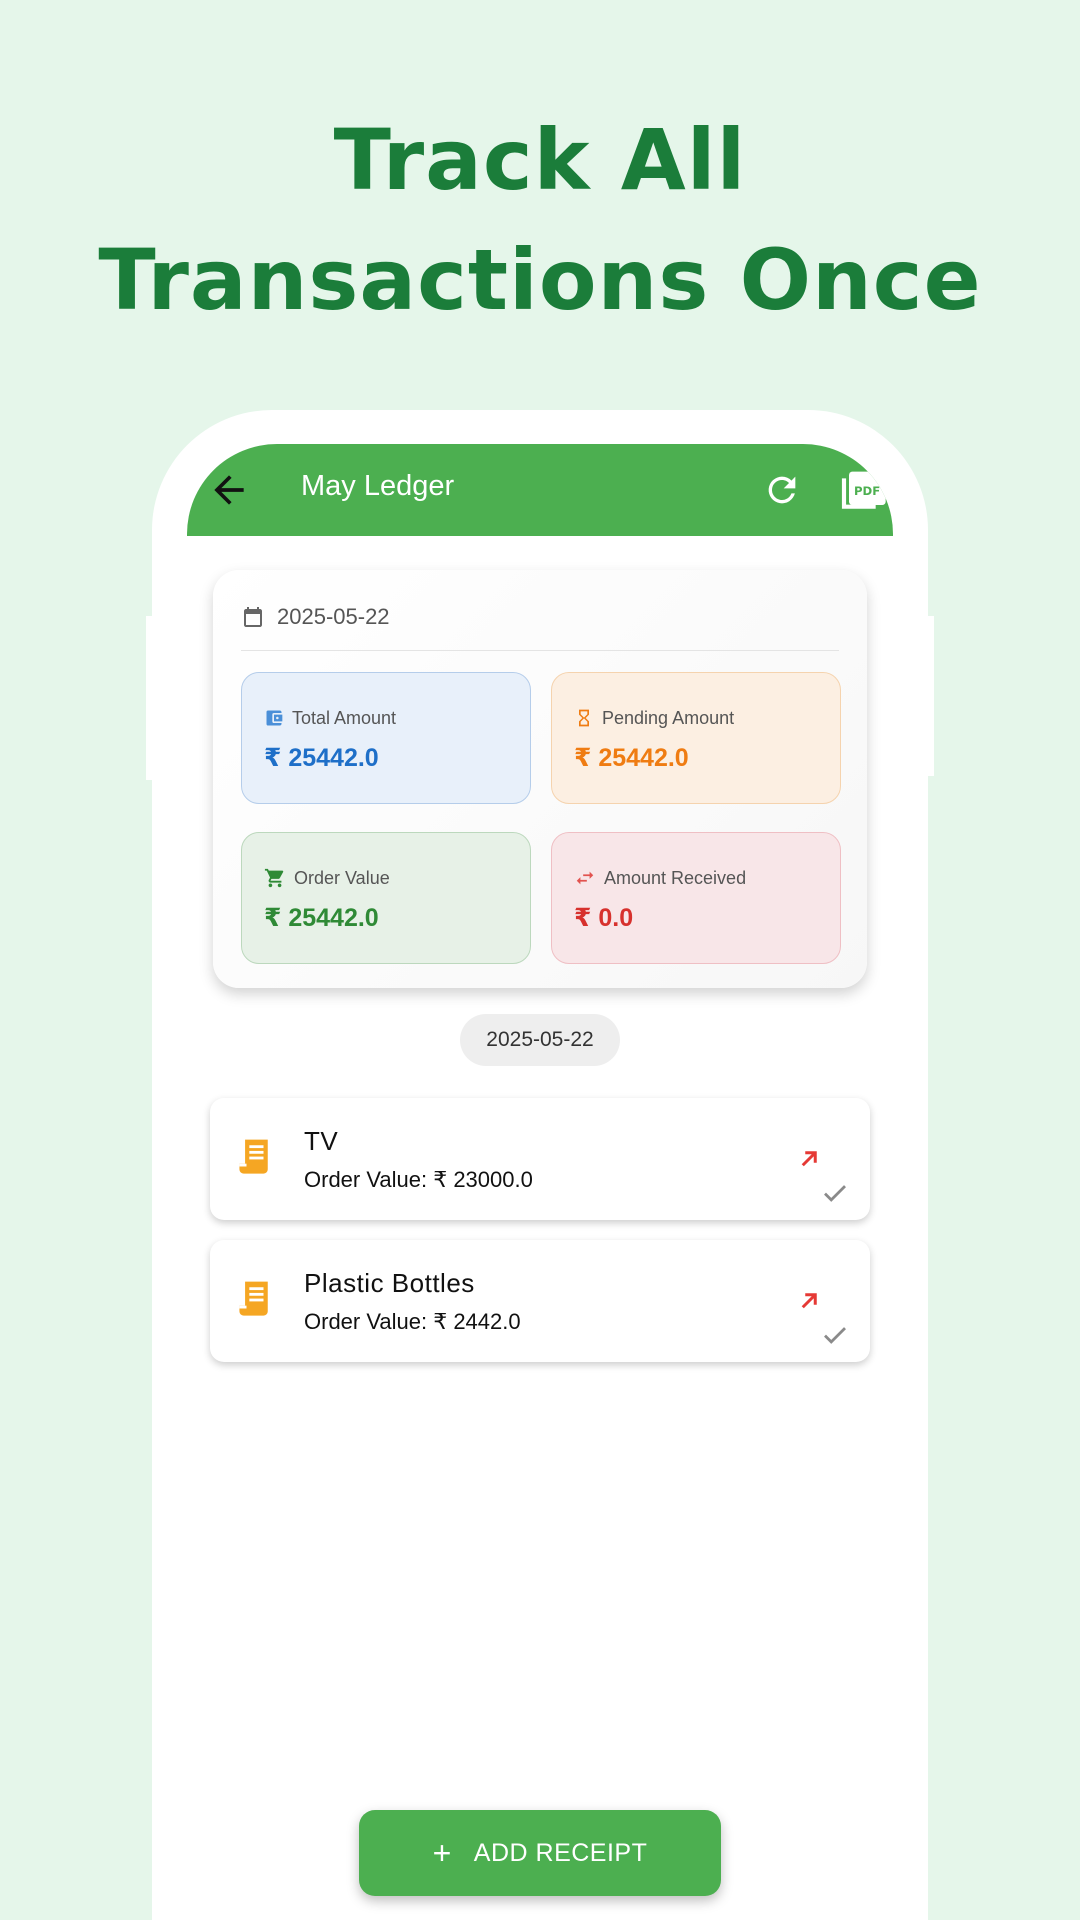  What do you see at coordinates (604, 918) in the screenshot?
I see `stat-value: ₹ 0.0` at bounding box center [604, 918].